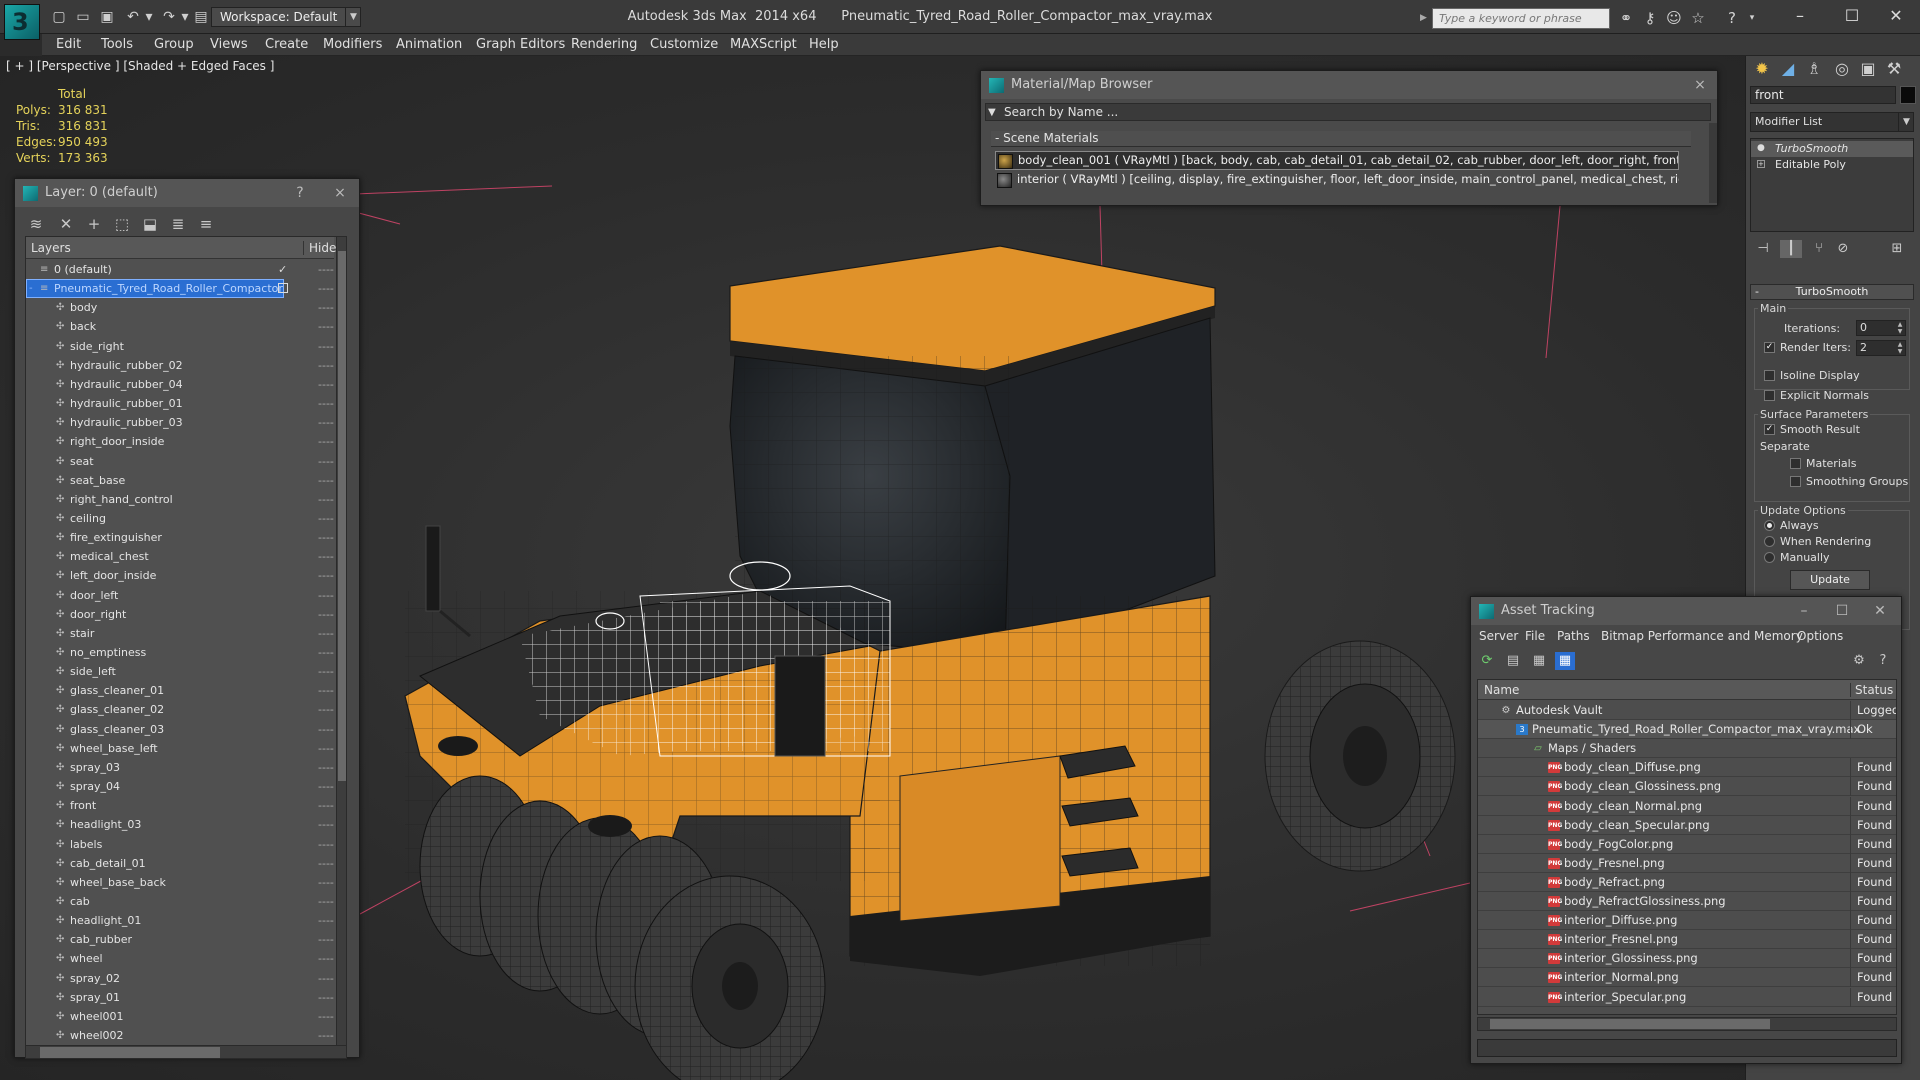 The image size is (1920, 1080). Describe the element at coordinates (180, 307) in the screenshot. I see `layer-object-row: ✣ body ----` at that location.